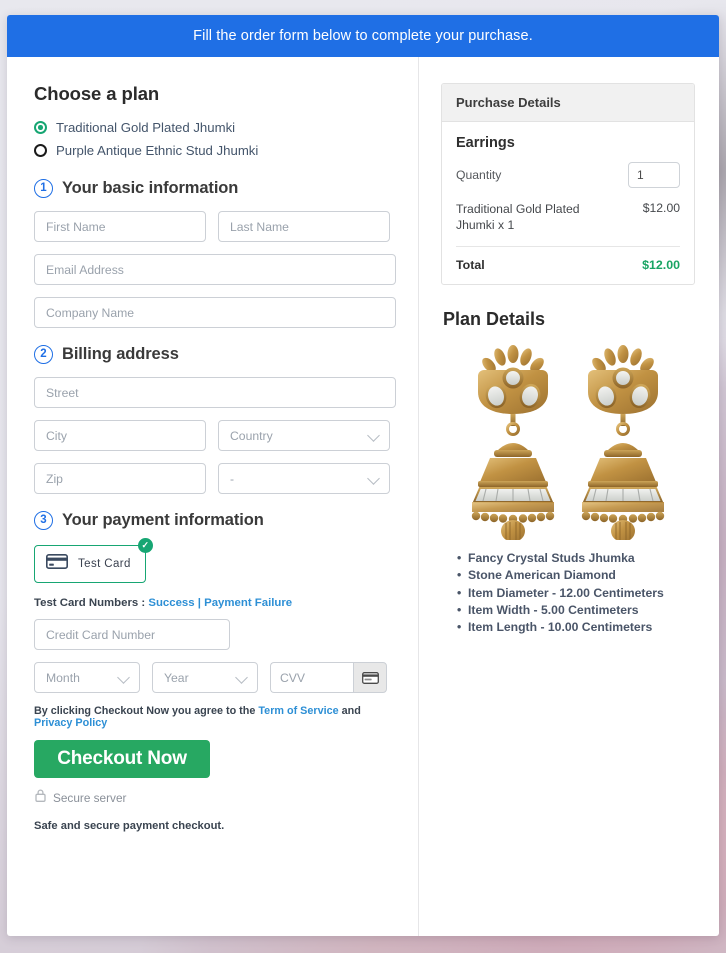 This screenshot has width=726, height=953. I want to click on plan-option-purple: Purple Antique Ethnic Stud Jhumki, so click(215, 150).